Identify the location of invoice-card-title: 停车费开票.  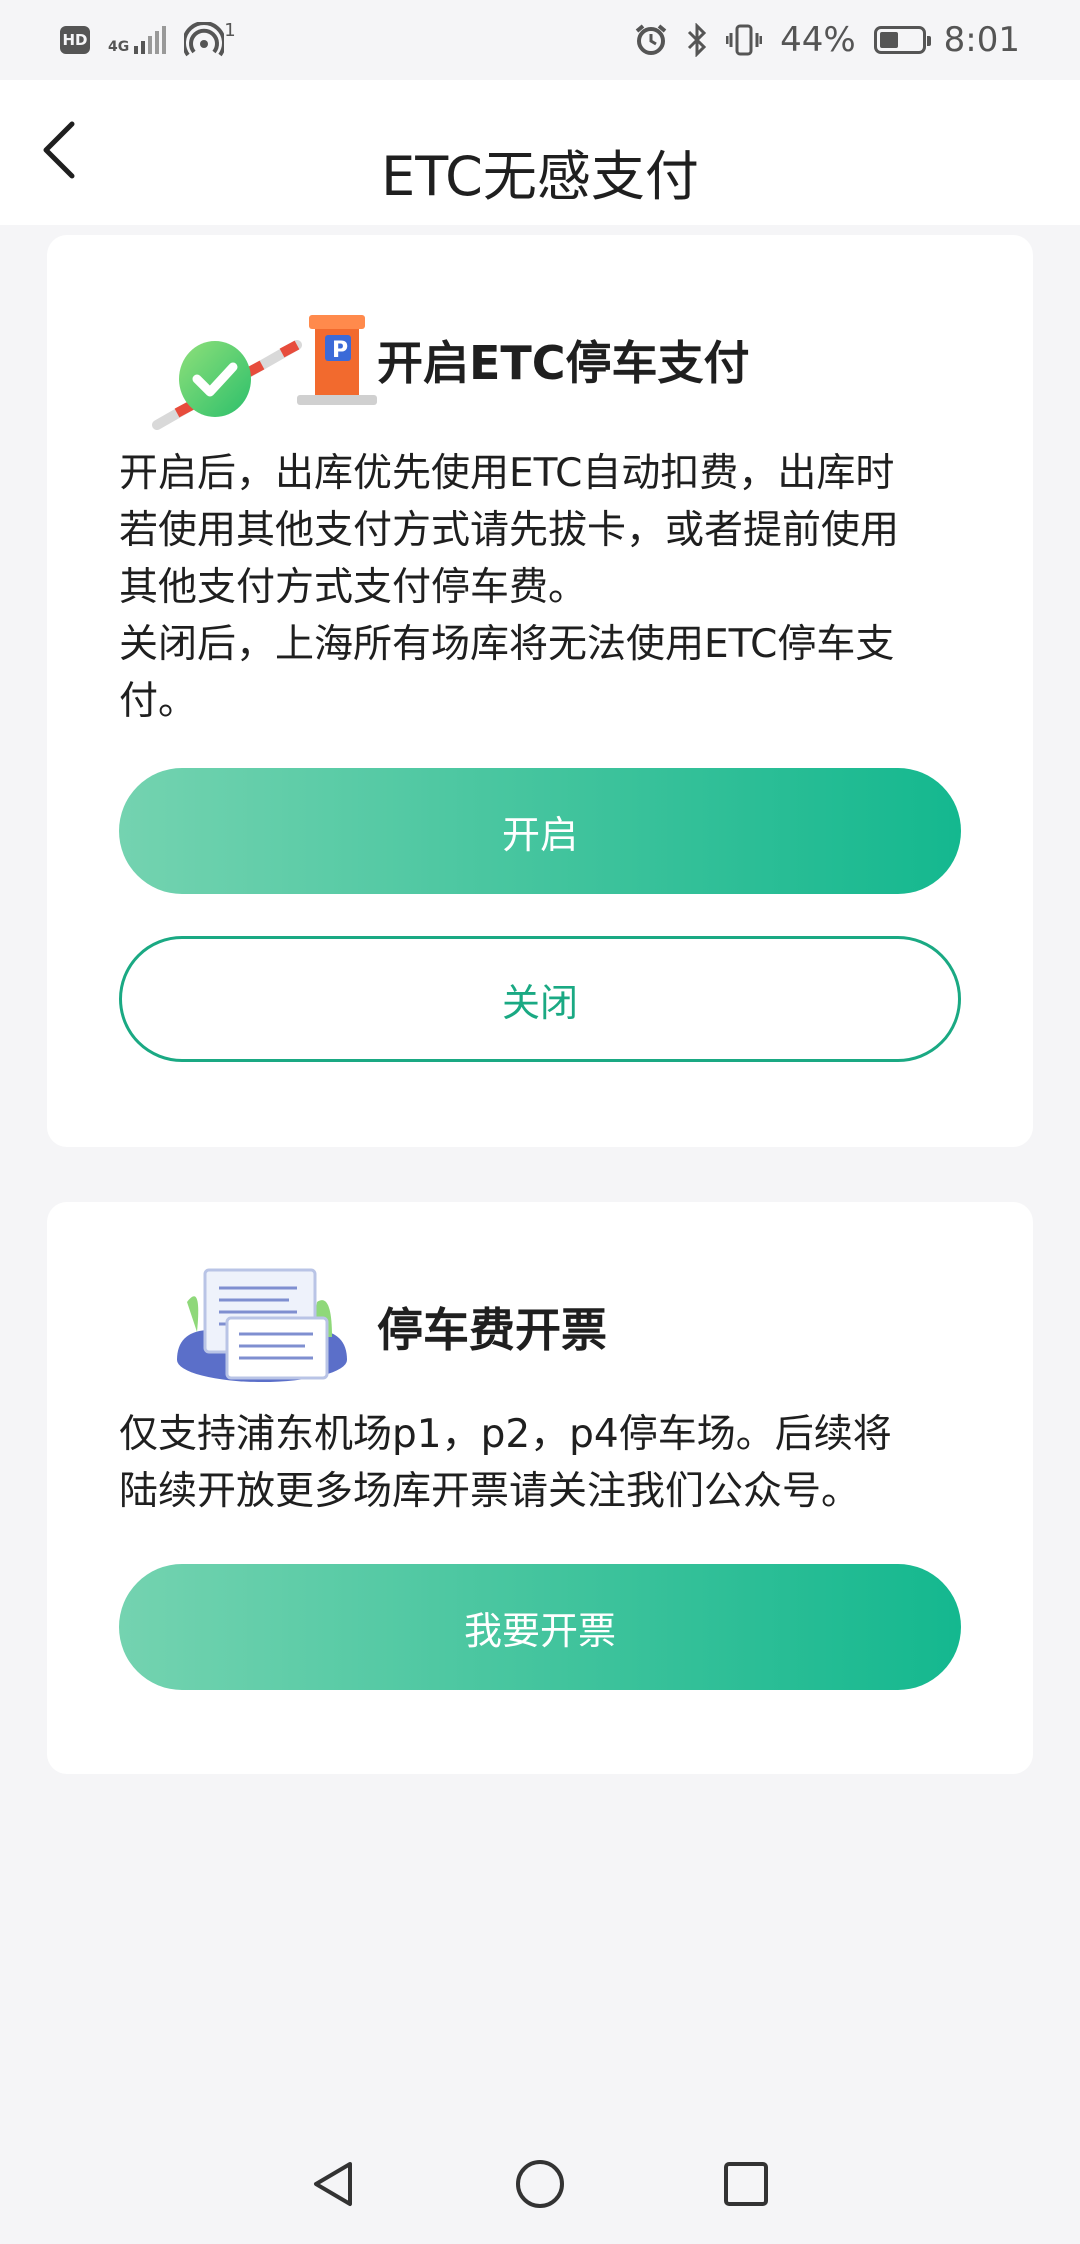
(492, 1330).